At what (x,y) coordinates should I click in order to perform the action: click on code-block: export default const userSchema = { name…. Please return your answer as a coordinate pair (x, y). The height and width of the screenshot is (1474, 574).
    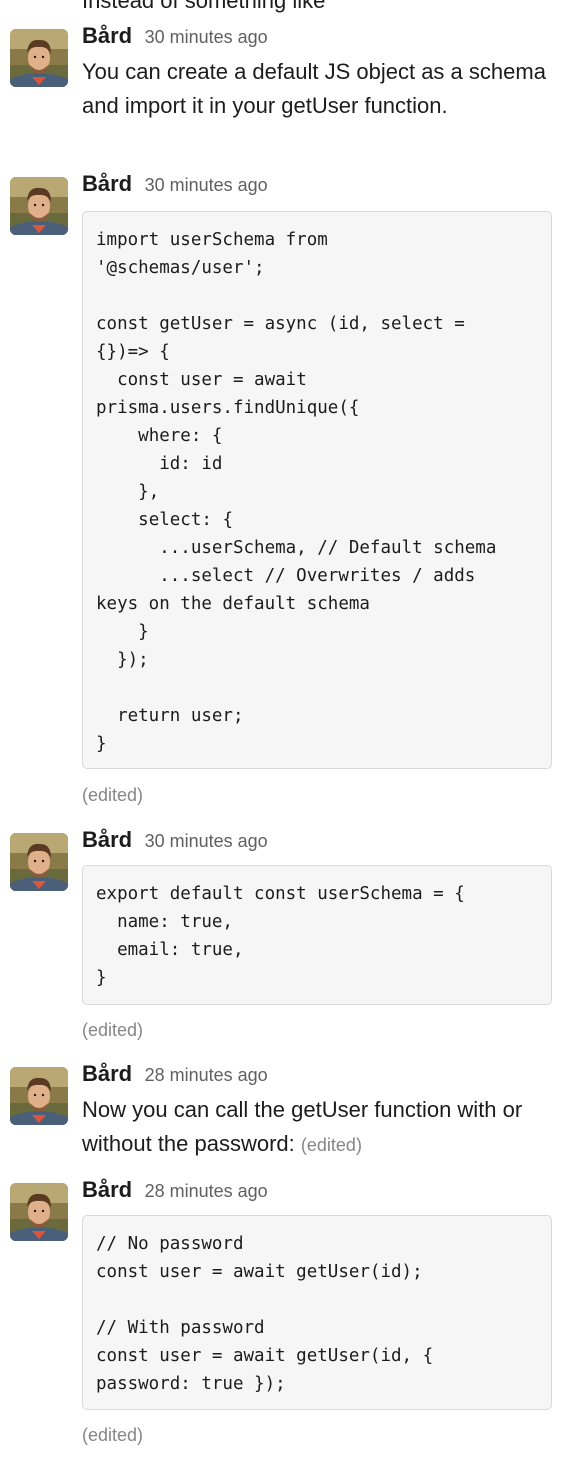
    Looking at the image, I should click on (317, 935).